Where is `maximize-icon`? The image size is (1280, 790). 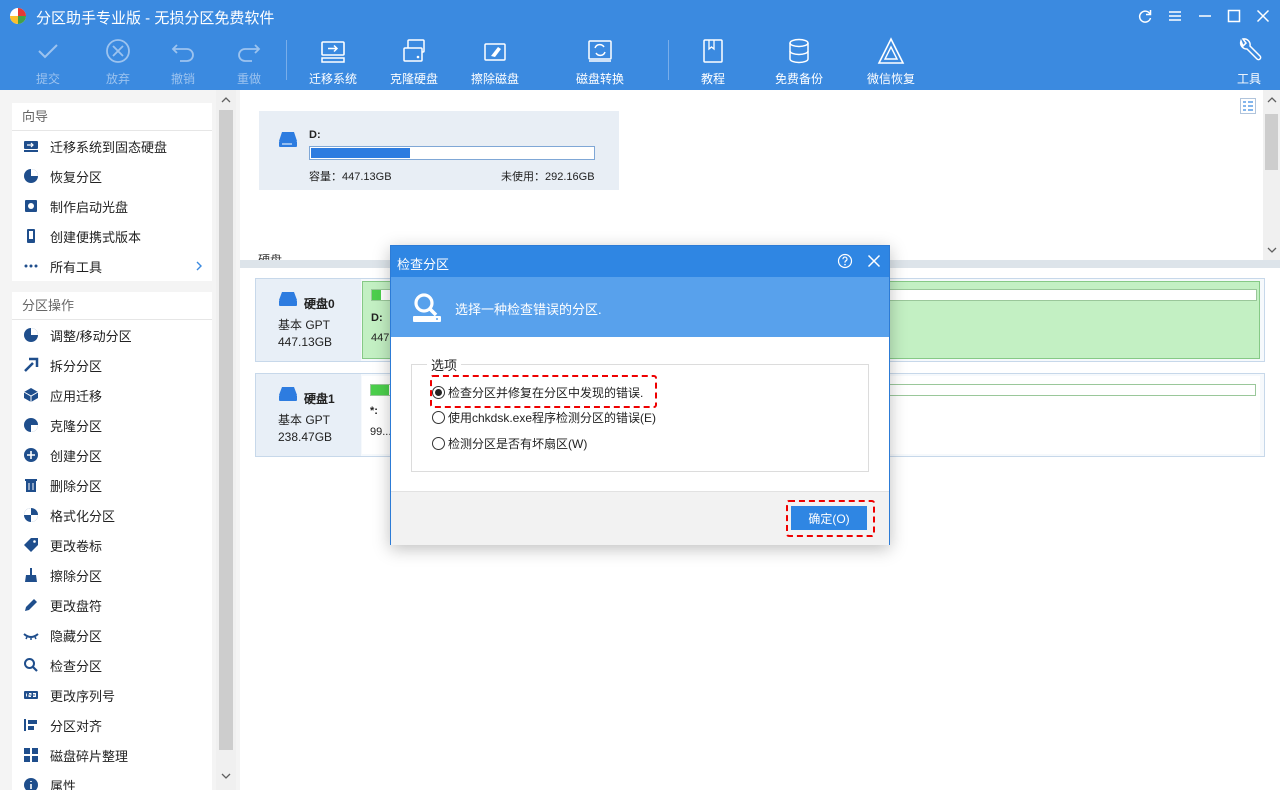
maximize-icon is located at coordinates (1234, 16).